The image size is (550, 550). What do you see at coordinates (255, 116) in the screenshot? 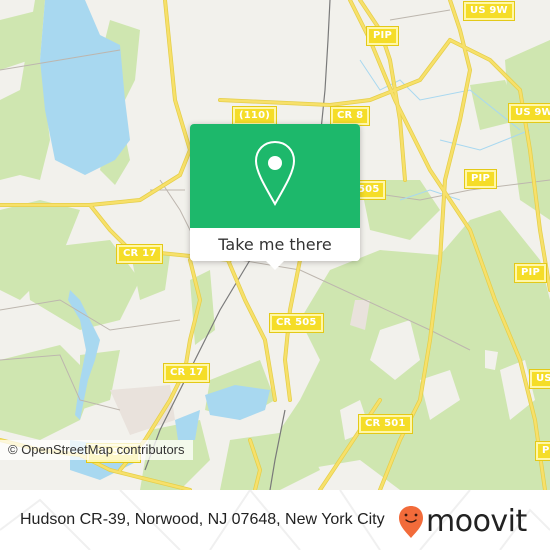
I see `road-shield-110: (110)` at bounding box center [255, 116].